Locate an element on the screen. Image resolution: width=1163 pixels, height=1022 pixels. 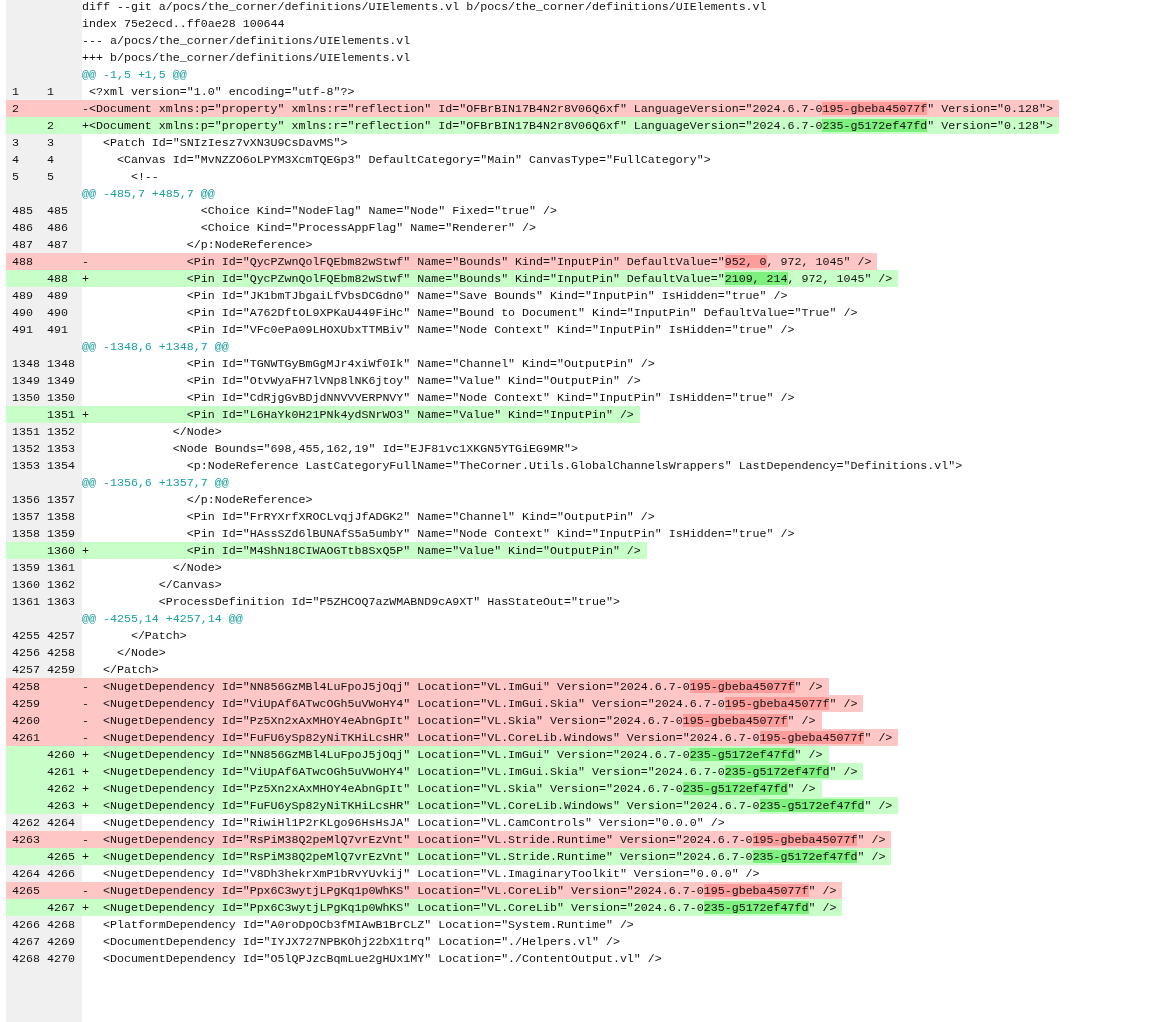
code-line: <Choice Kind="ProcessAppFlag" Name="Renderer" /> is located at coordinates (368, 228).